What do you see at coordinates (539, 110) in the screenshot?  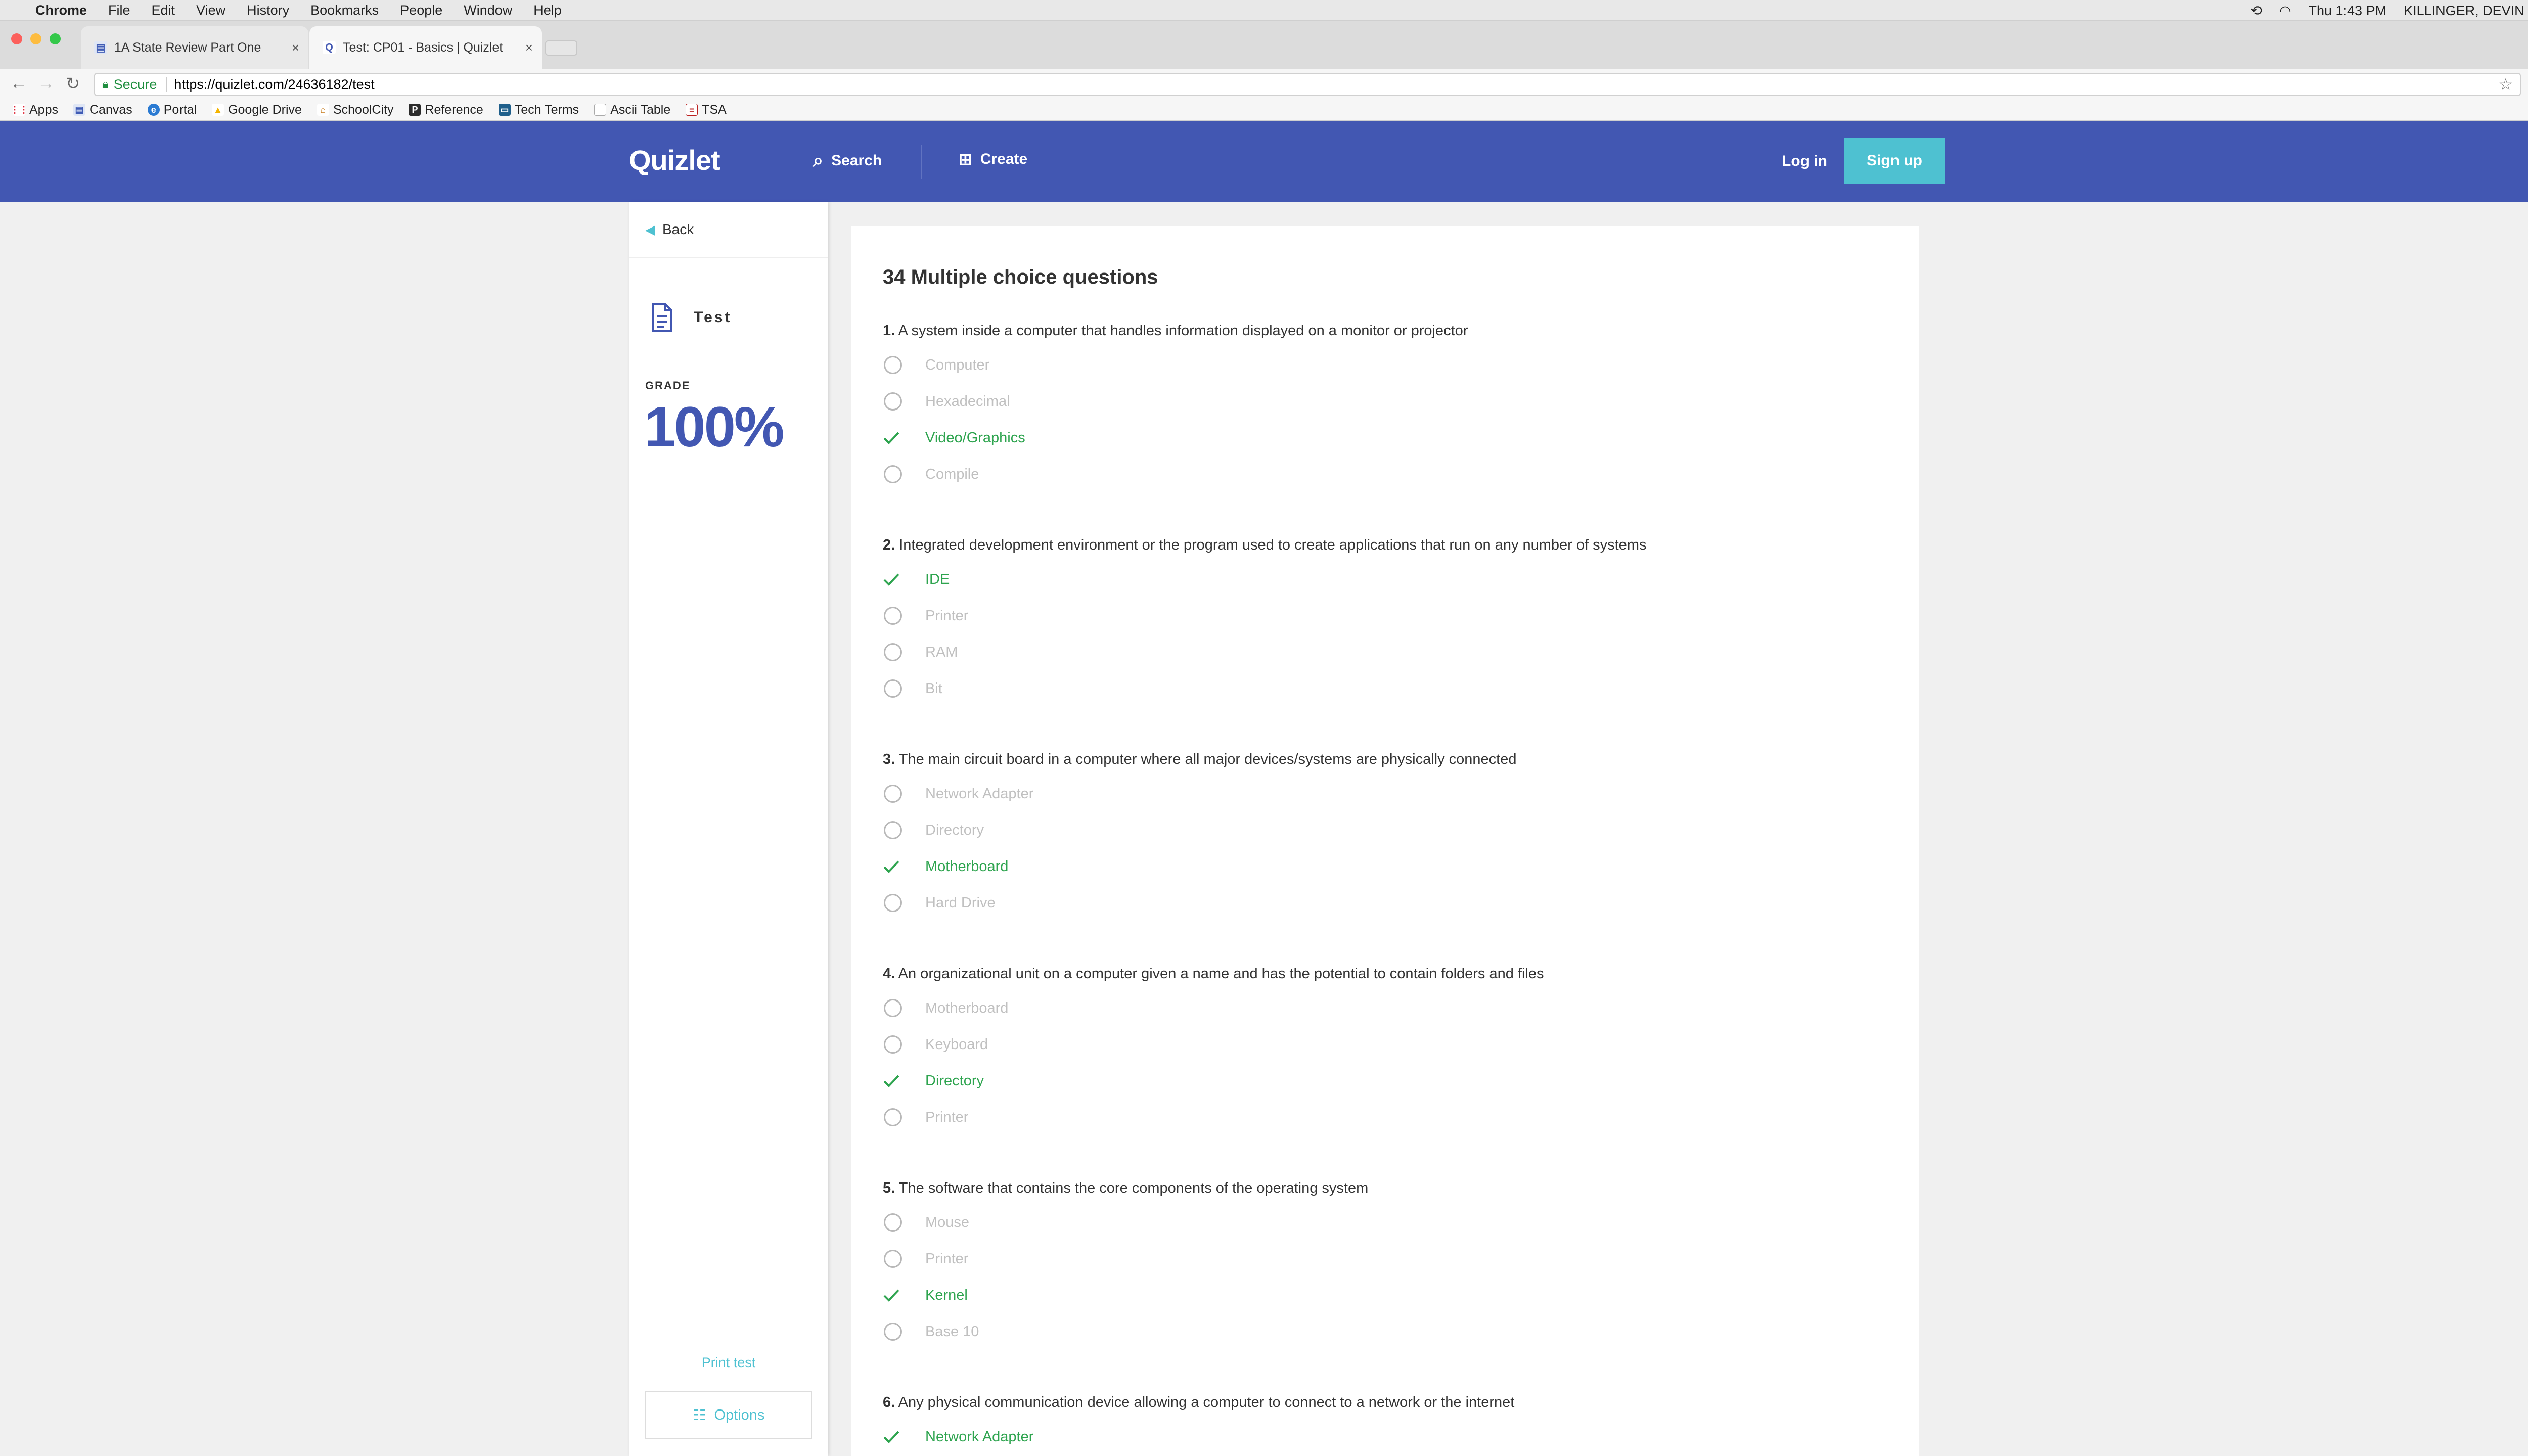 I see `bookmark-tech-terms: ▭ Tech Terms` at bounding box center [539, 110].